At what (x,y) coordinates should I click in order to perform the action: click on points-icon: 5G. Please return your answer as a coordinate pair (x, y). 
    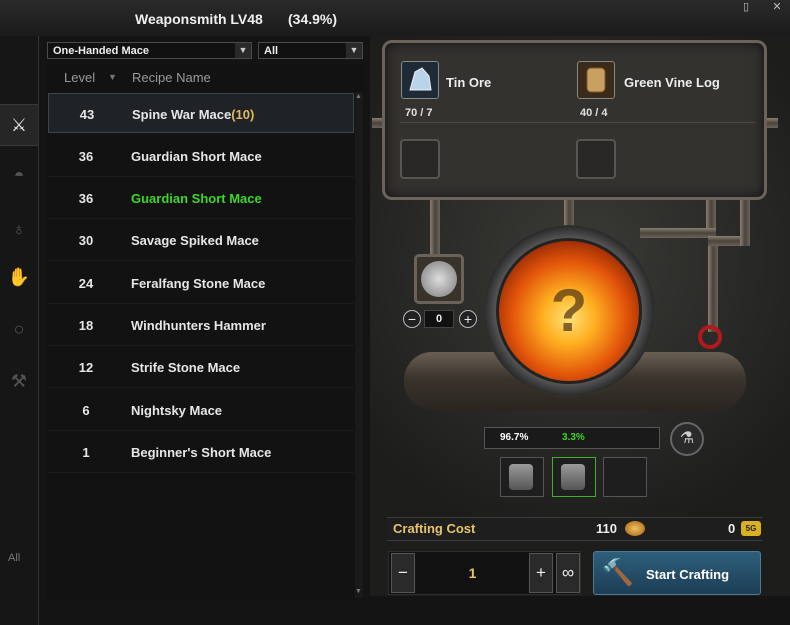
    Looking at the image, I should click on (751, 528).